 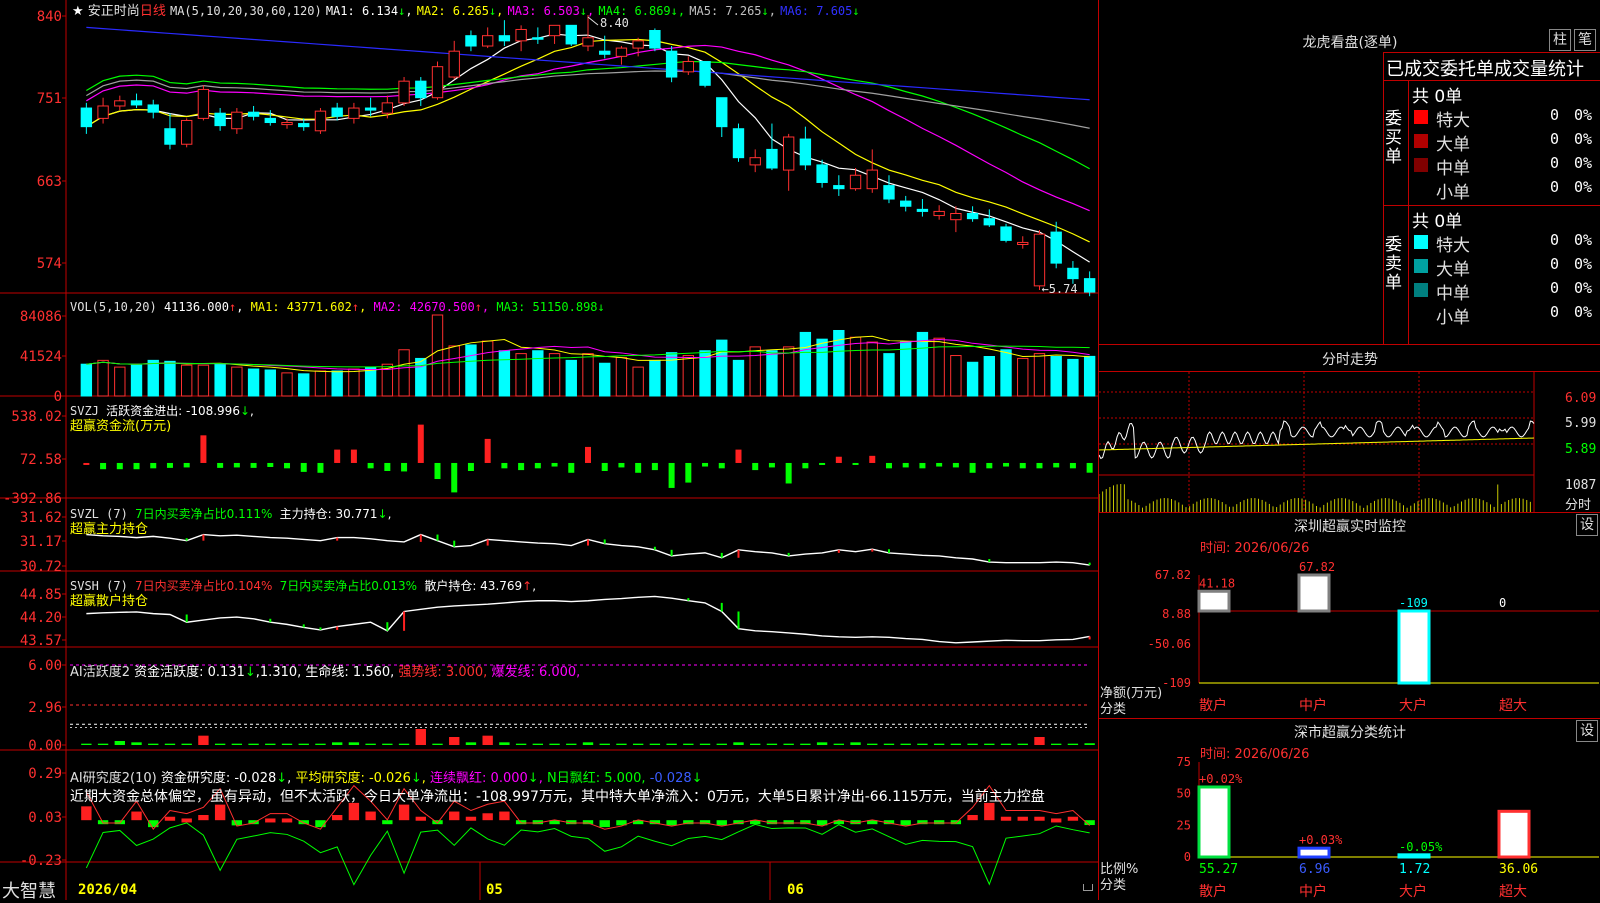 I want to click on star-icon: ★, so click(x=78, y=11).